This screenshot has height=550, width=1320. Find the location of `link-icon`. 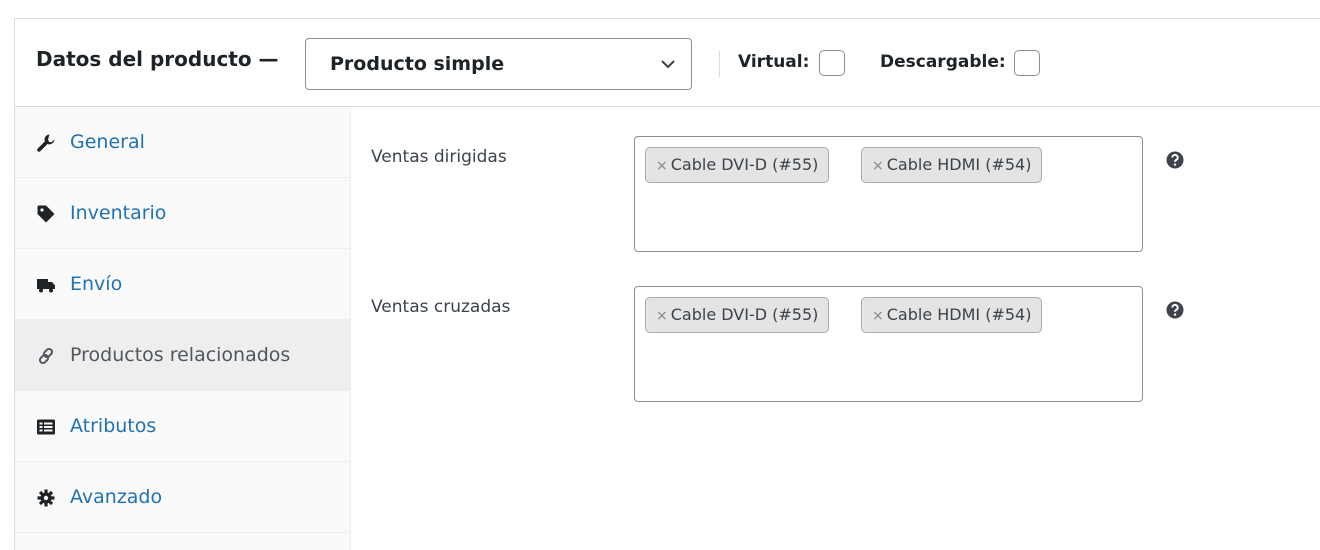

link-icon is located at coordinates (46, 356).